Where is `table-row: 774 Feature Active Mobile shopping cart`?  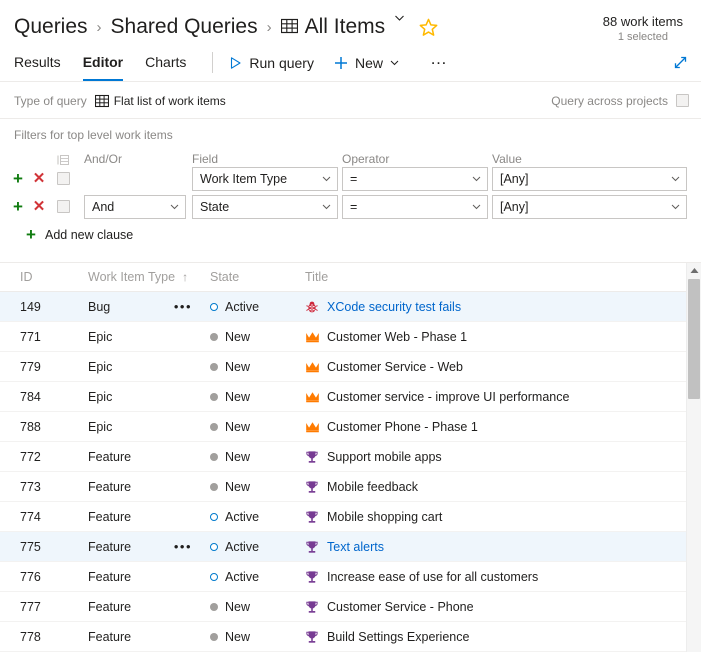
table-row: 774 Feature Active Mobile shopping cart is located at coordinates (350, 517).